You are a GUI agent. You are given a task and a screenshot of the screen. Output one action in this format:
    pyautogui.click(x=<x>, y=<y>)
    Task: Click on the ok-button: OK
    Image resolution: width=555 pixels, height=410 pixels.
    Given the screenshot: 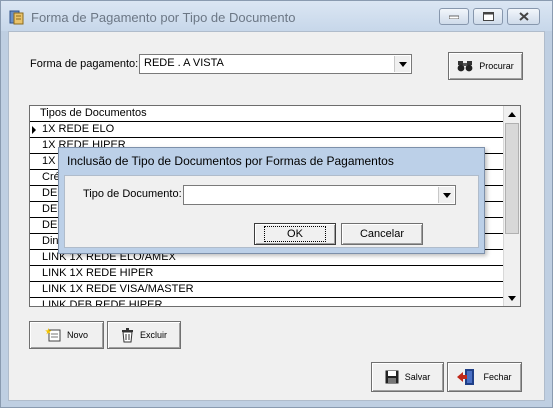 What is the action you would take?
    pyautogui.click(x=295, y=234)
    